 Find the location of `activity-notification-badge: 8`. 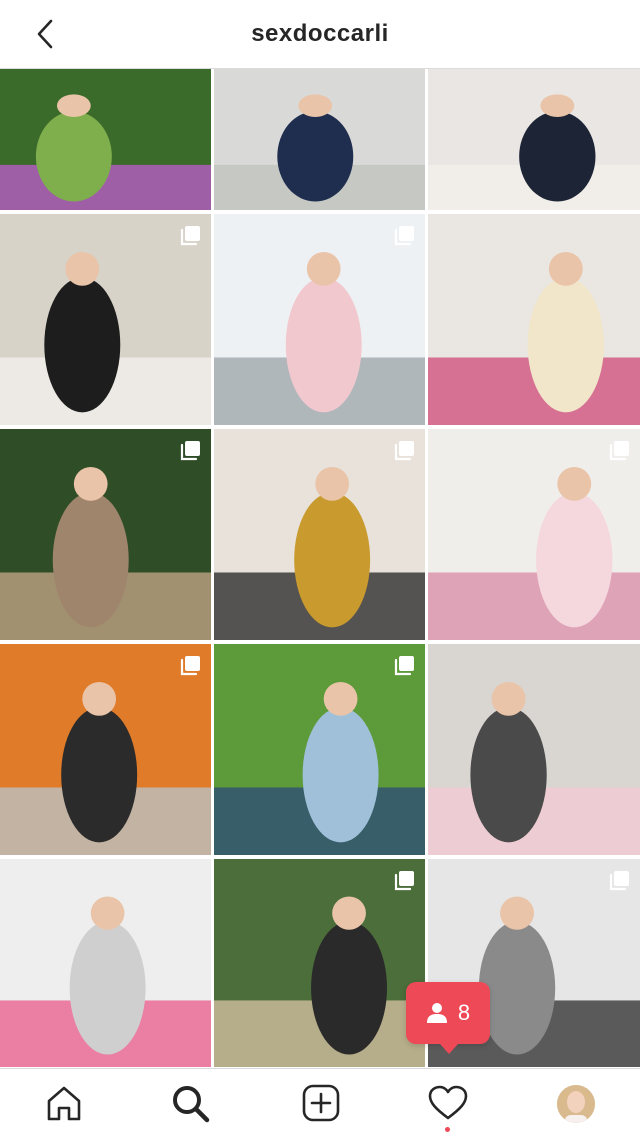

activity-notification-badge: 8 is located at coordinates (448, 1018).